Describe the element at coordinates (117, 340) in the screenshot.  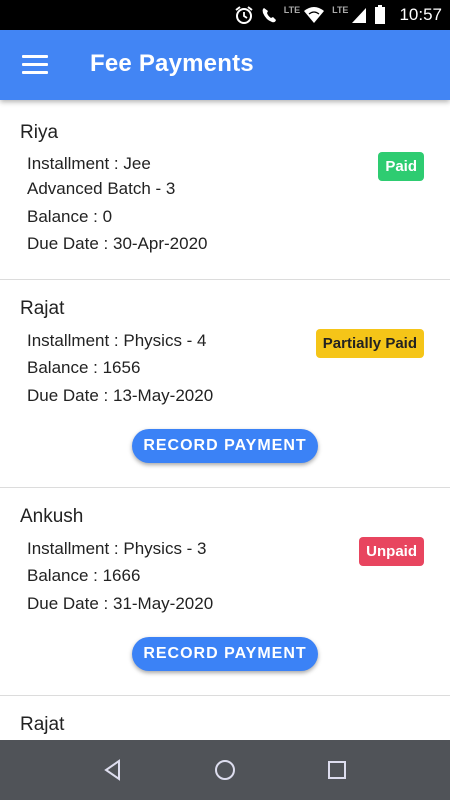
I see `installment-text: Installment : Physics - 4` at that location.